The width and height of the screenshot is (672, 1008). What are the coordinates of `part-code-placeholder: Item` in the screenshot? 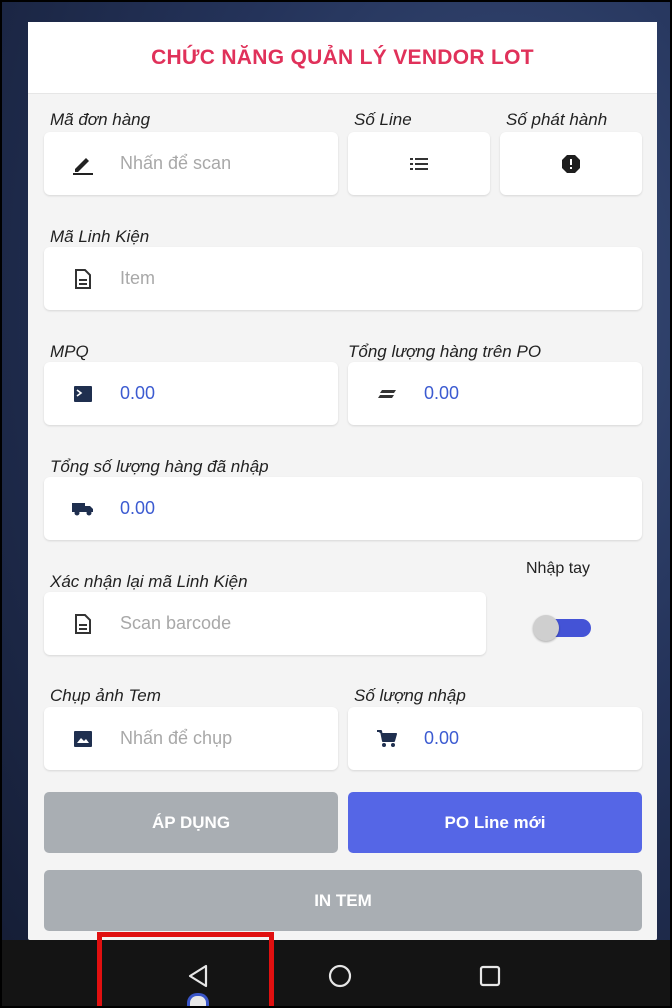 It's located at (138, 278).